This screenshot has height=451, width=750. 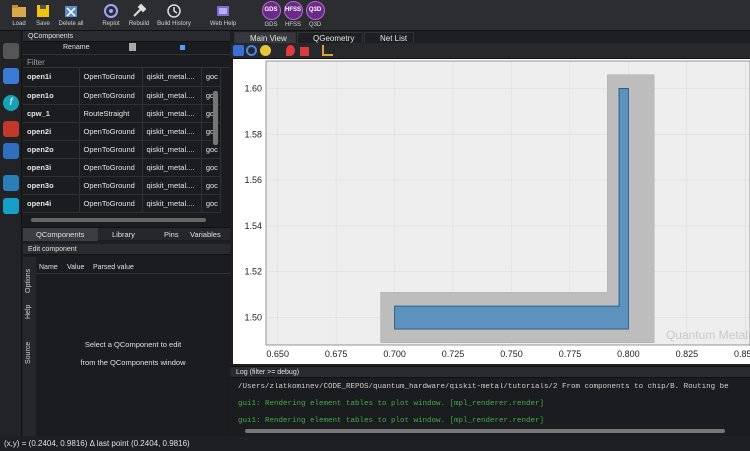 What do you see at coordinates (490, 372) in the screenshot?
I see `log-title: Log (filter >= debug)` at bounding box center [490, 372].